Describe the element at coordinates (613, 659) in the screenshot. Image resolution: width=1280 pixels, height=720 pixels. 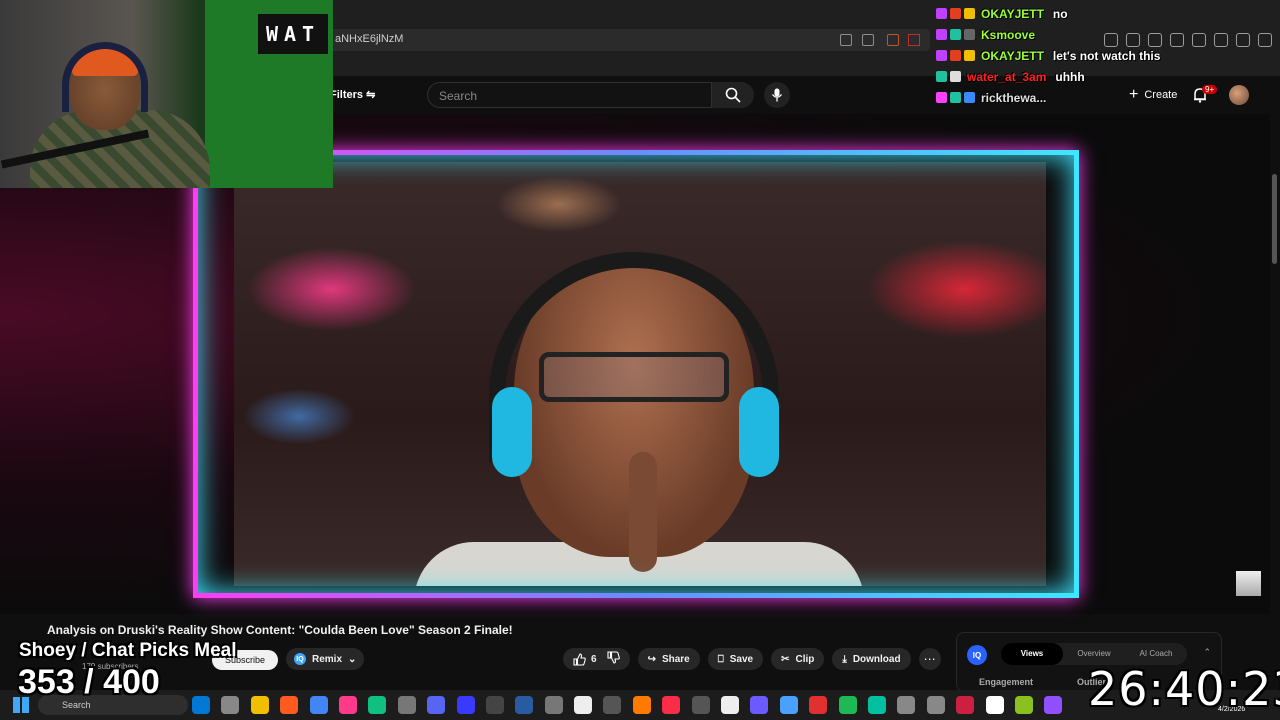
I see `dislike-button` at that location.